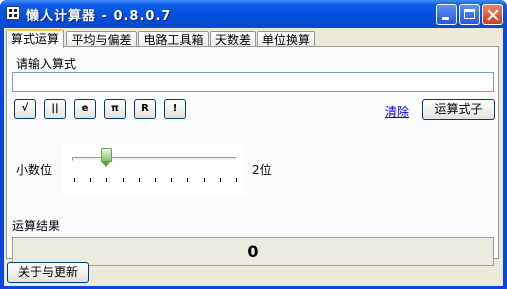  I want to click on sqrt-button: √, so click(25, 109).